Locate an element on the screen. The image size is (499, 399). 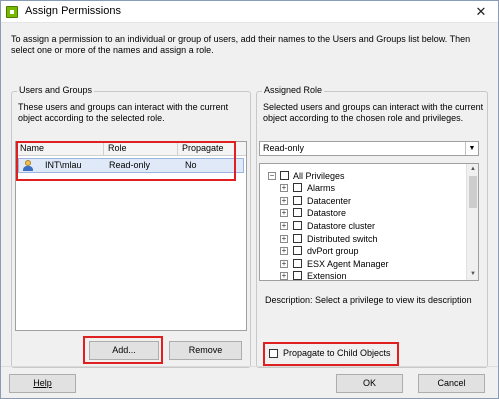
description-label: Description: is located at coordinates (289, 300).